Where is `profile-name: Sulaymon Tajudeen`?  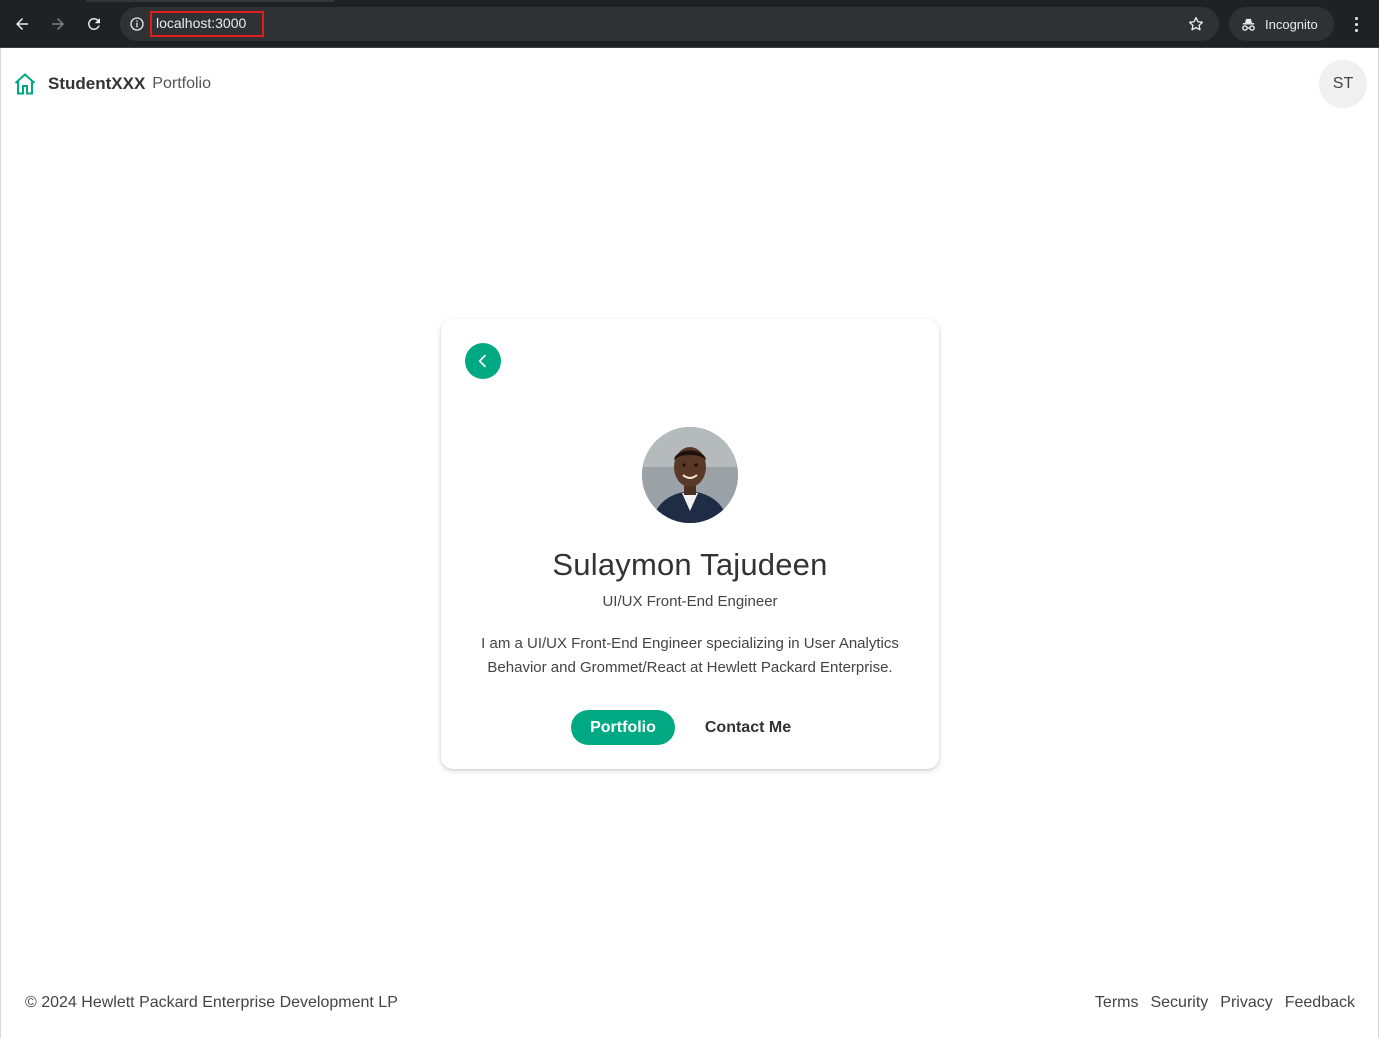
profile-name: Sulaymon Tajudeen is located at coordinates (690, 564).